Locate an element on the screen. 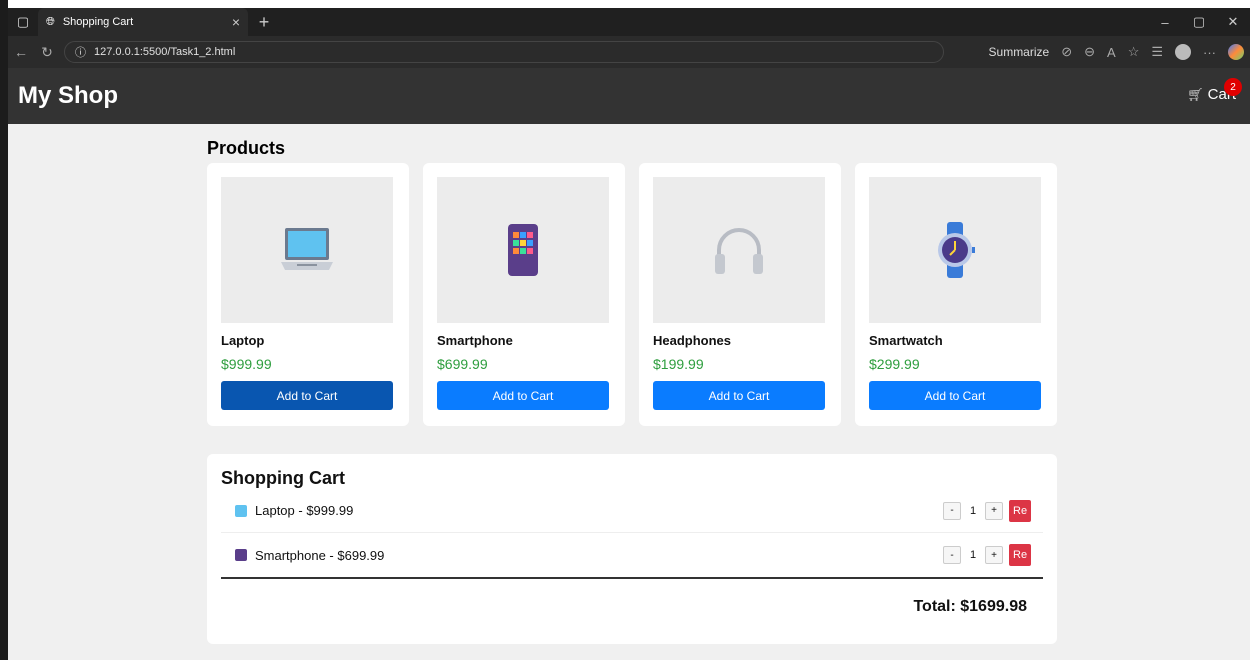 This screenshot has width=1250, height=660. summarize-icon: ⊘ is located at coordinates (1066, 52).